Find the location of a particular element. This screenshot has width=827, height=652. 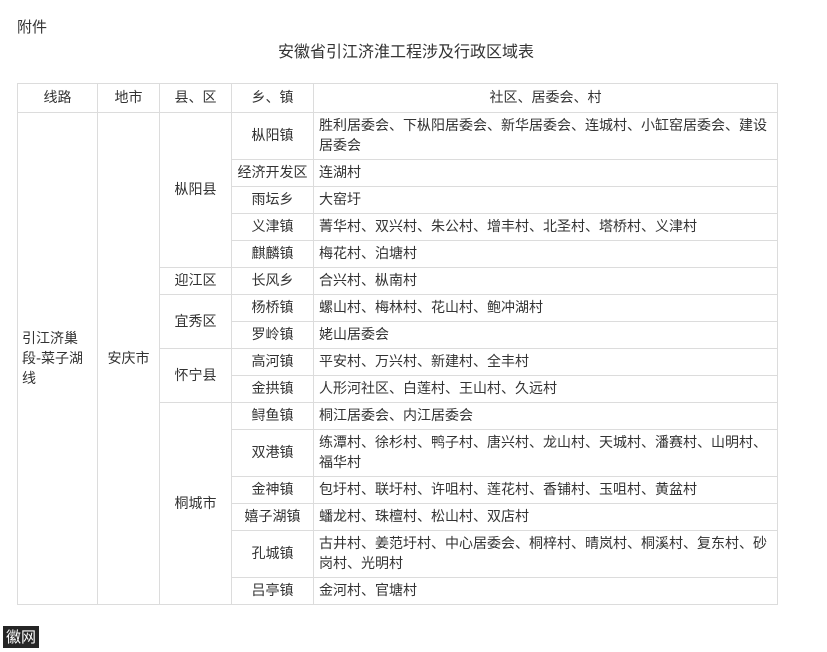

villages-cell: 平安村、万兴村、新建村、全丰村 is located at coordinates (545, 362).